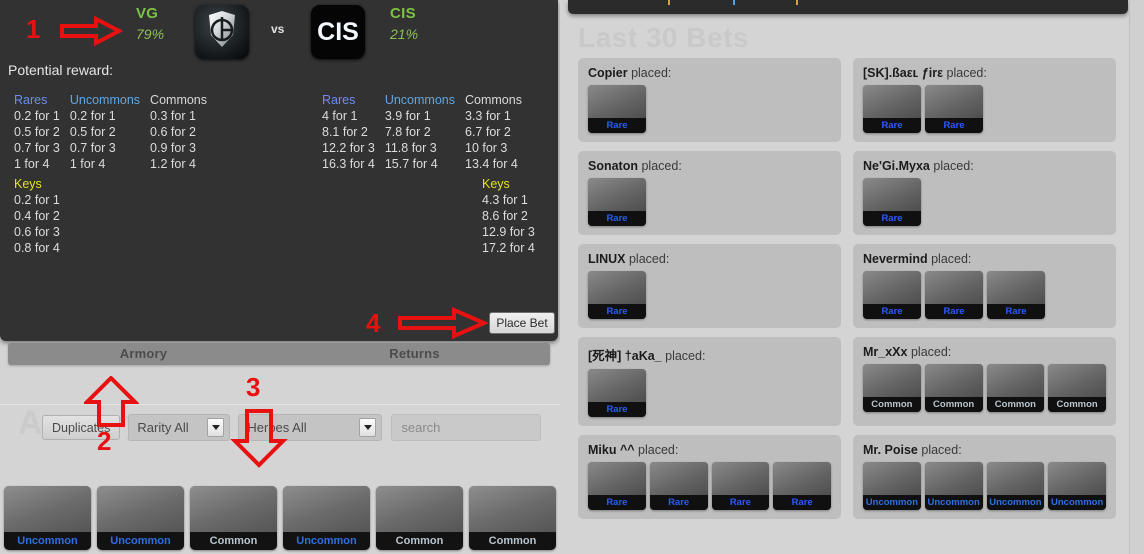  What do you see at coordinates (340, 116) in the screenshot?
I see `reward-row: 4 for 1` at bounding box center [340, 116].